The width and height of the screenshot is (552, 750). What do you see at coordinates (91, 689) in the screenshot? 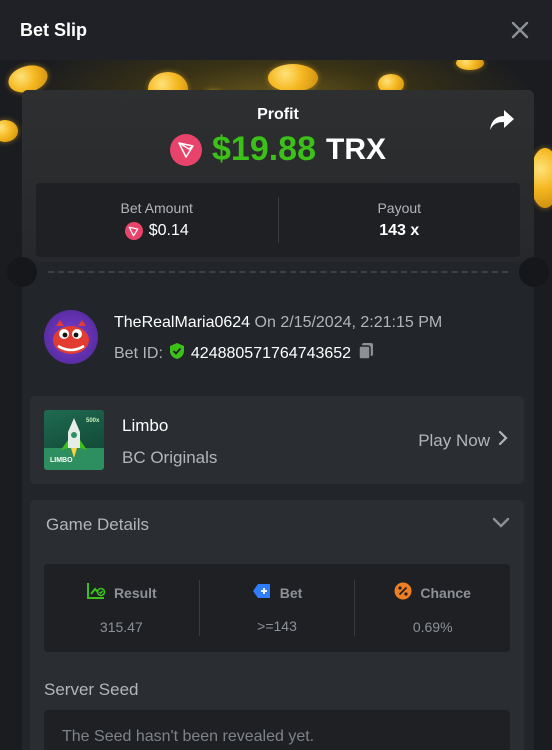
I see `server-seed-label: Server Seed` at bounding box center [91, 689].